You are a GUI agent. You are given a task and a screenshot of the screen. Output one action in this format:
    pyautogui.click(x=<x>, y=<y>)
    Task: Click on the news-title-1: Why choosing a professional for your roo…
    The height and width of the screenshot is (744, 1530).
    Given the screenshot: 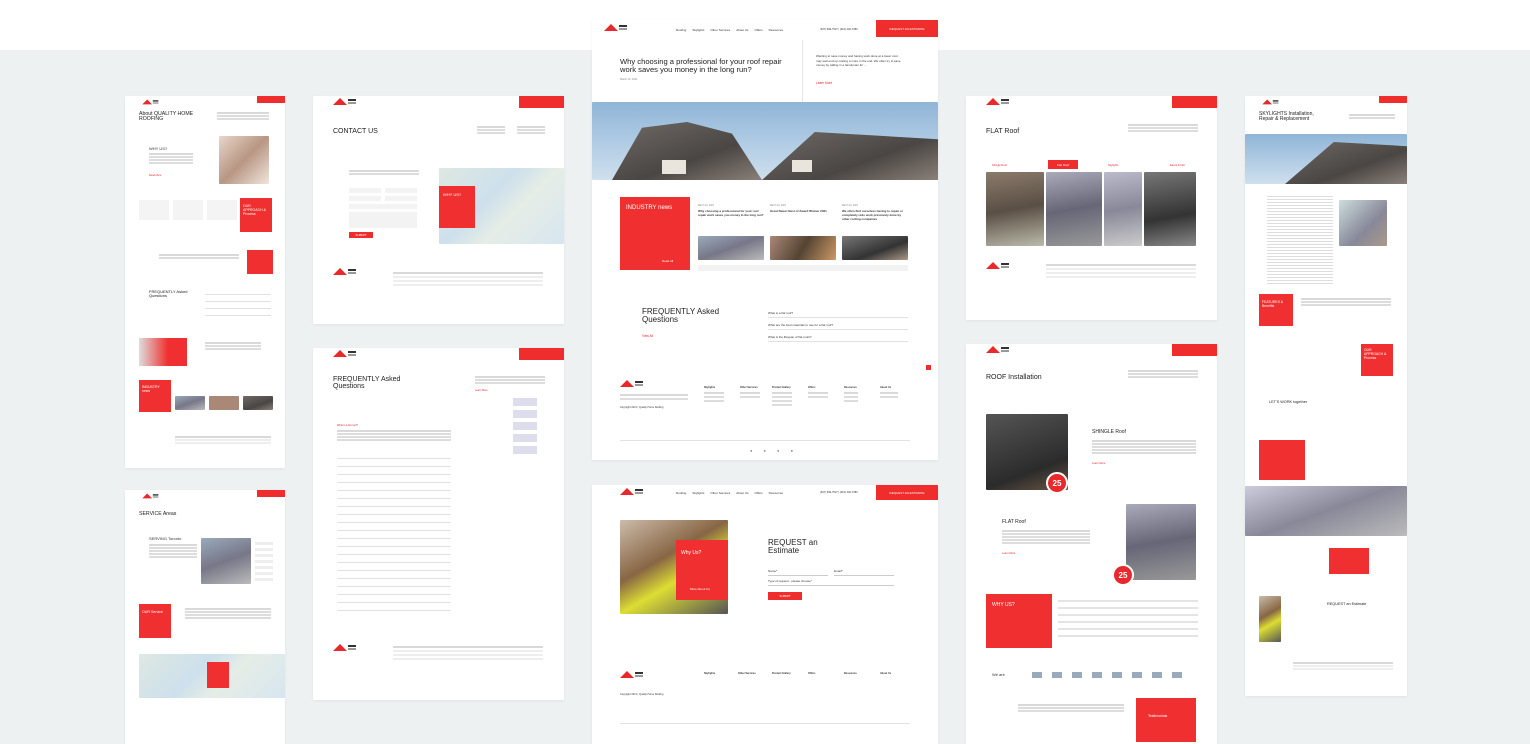 What is the action you would take?
    pyautogui.click(x=731, y=213)
    